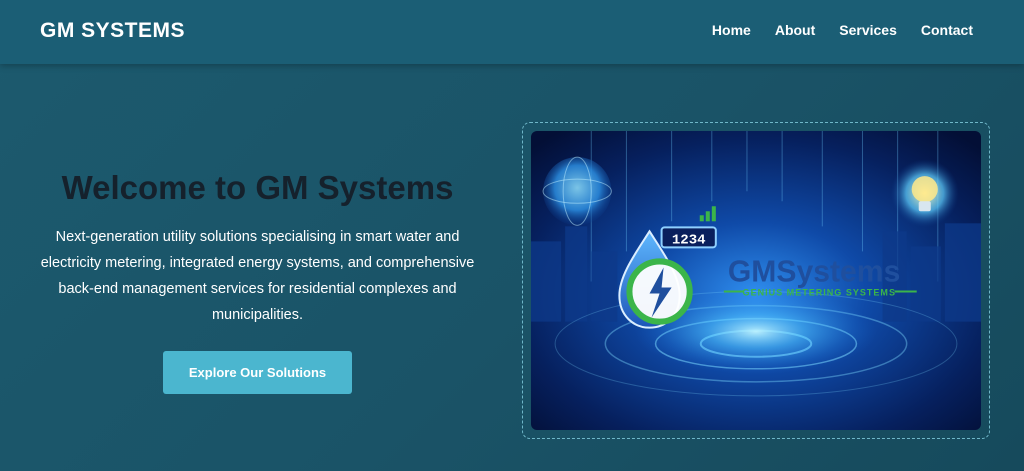 The image size is (1024, 471). I want to click on nav-link-services: Services, so click(868, 30).